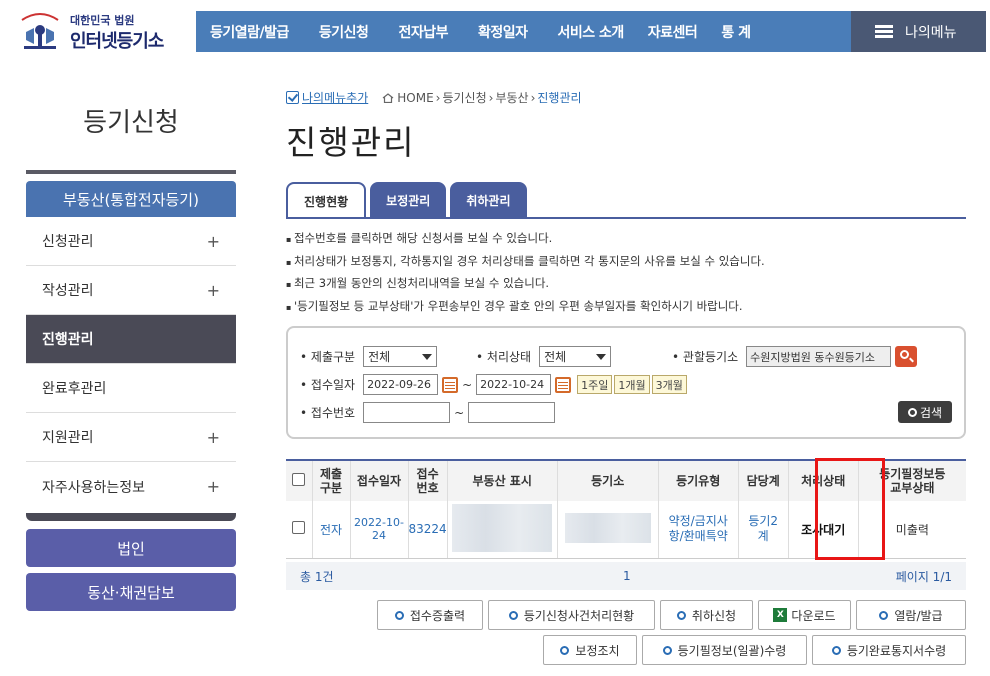  Describe the element at coordinates (607, 527) in the screenshot. I see `redacted-office` at that location.